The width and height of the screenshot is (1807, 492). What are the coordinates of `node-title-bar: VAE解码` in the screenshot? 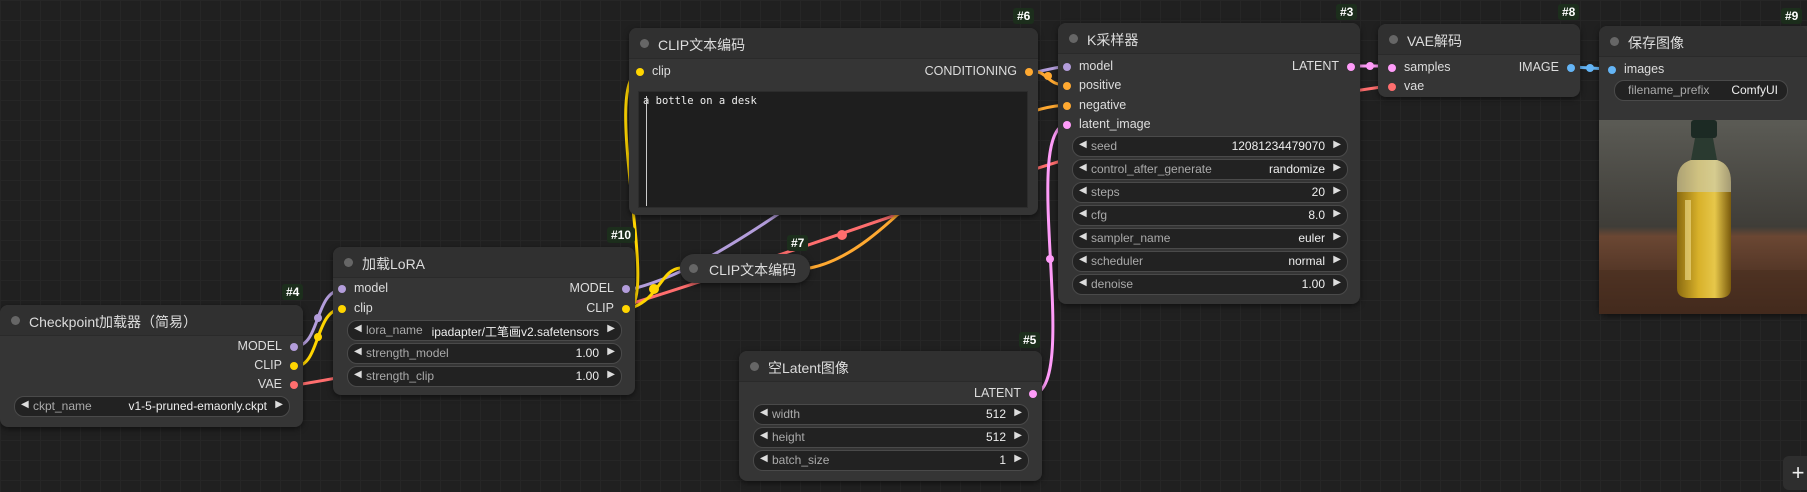 It's located at (1479, 39).